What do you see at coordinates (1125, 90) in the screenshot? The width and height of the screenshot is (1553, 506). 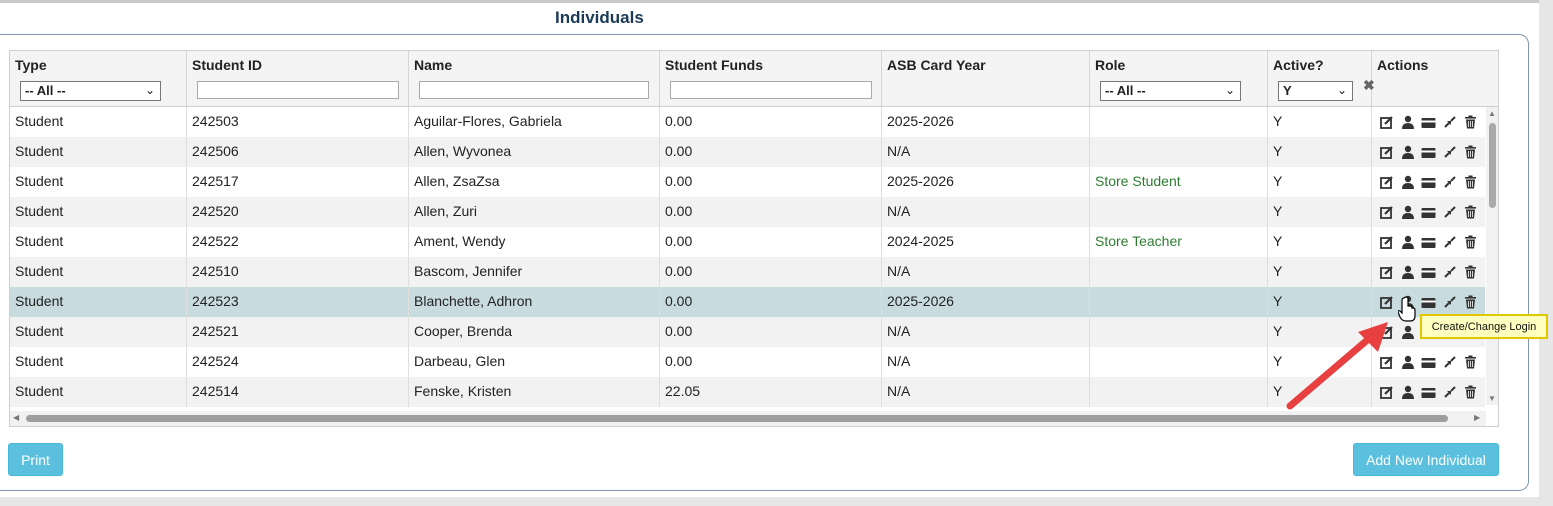 I see `role-filter-value: -- All --` at bounding box center [1125, 90].